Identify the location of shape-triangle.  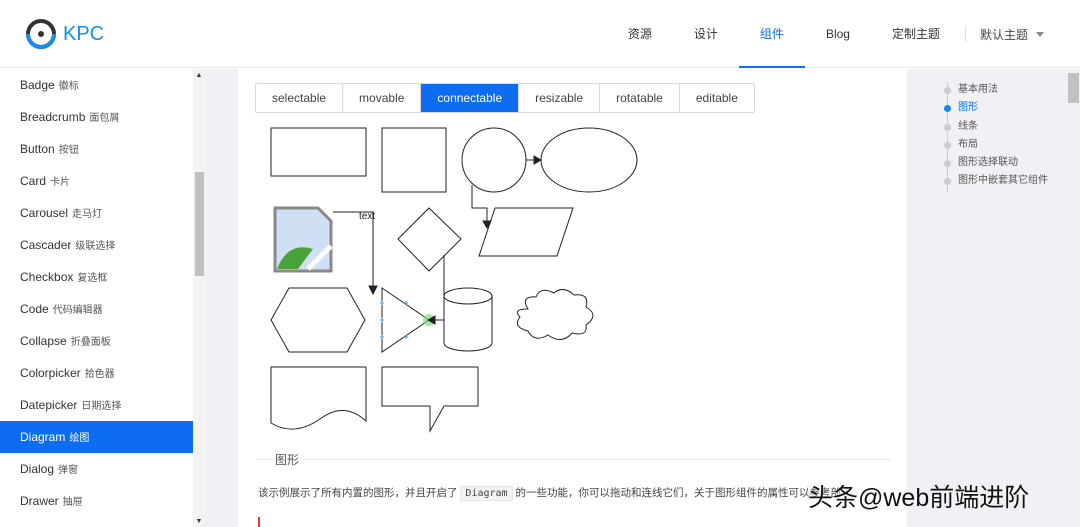
(405, 320).